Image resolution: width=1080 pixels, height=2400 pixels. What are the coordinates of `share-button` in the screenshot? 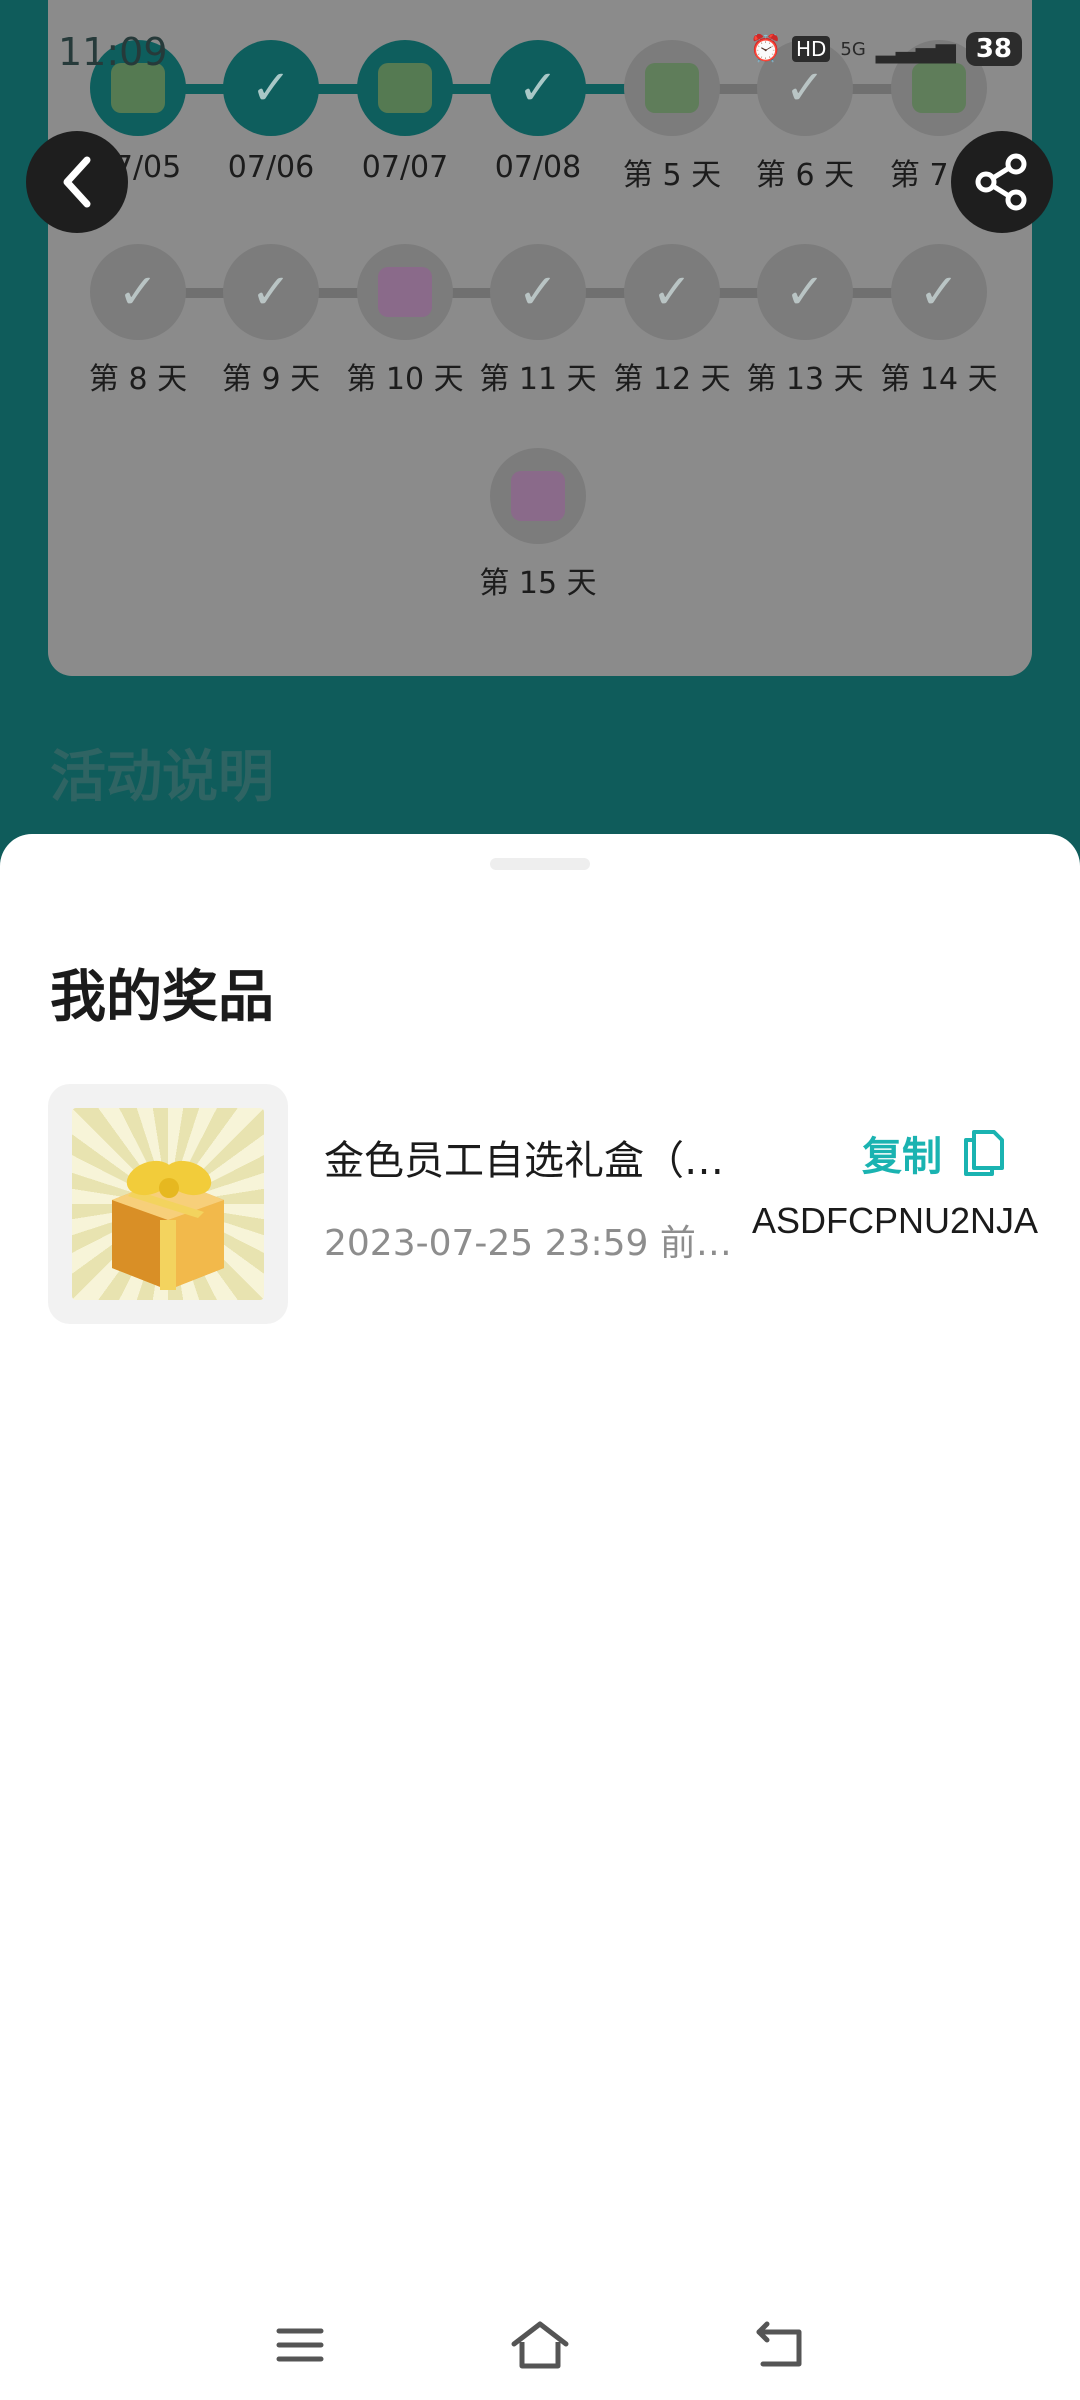 It's located at (1002, 182).